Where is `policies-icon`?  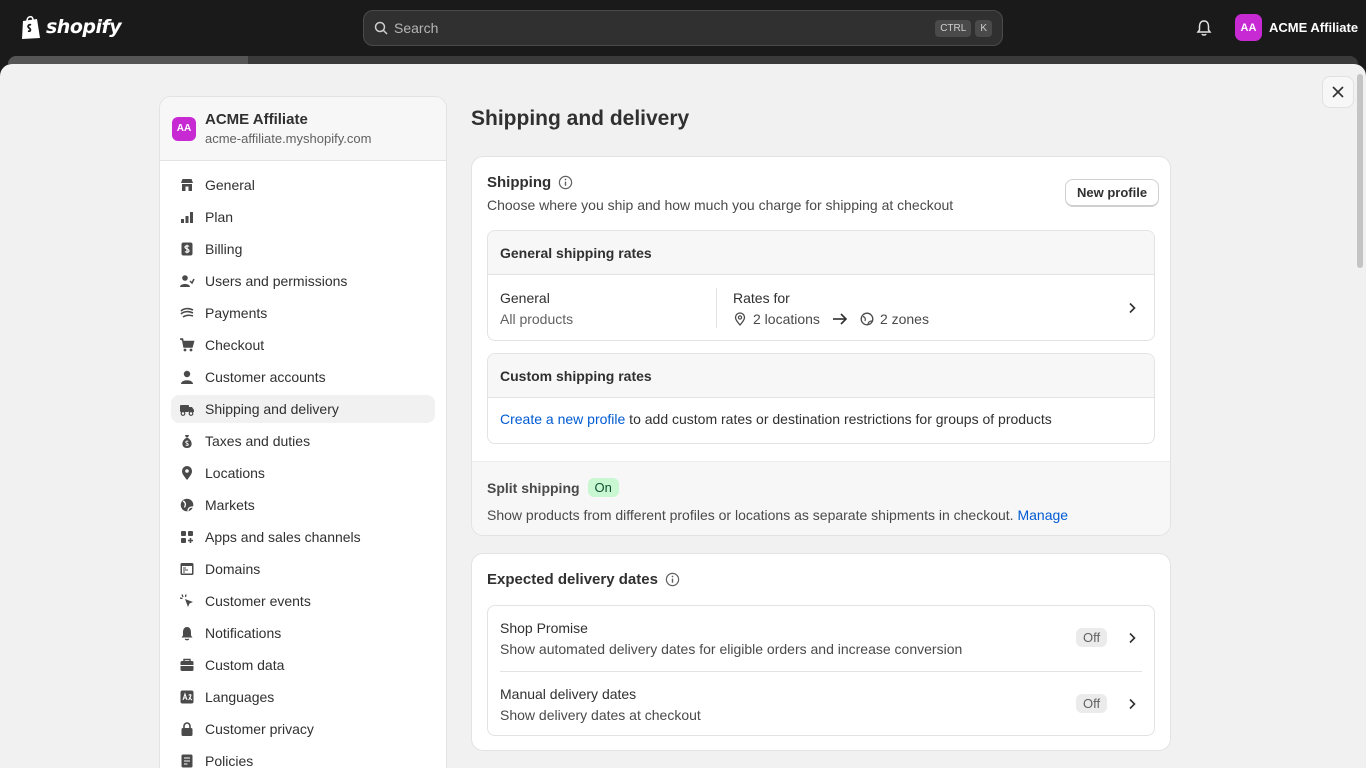 policies-icon is located at coordinates (187, 761).